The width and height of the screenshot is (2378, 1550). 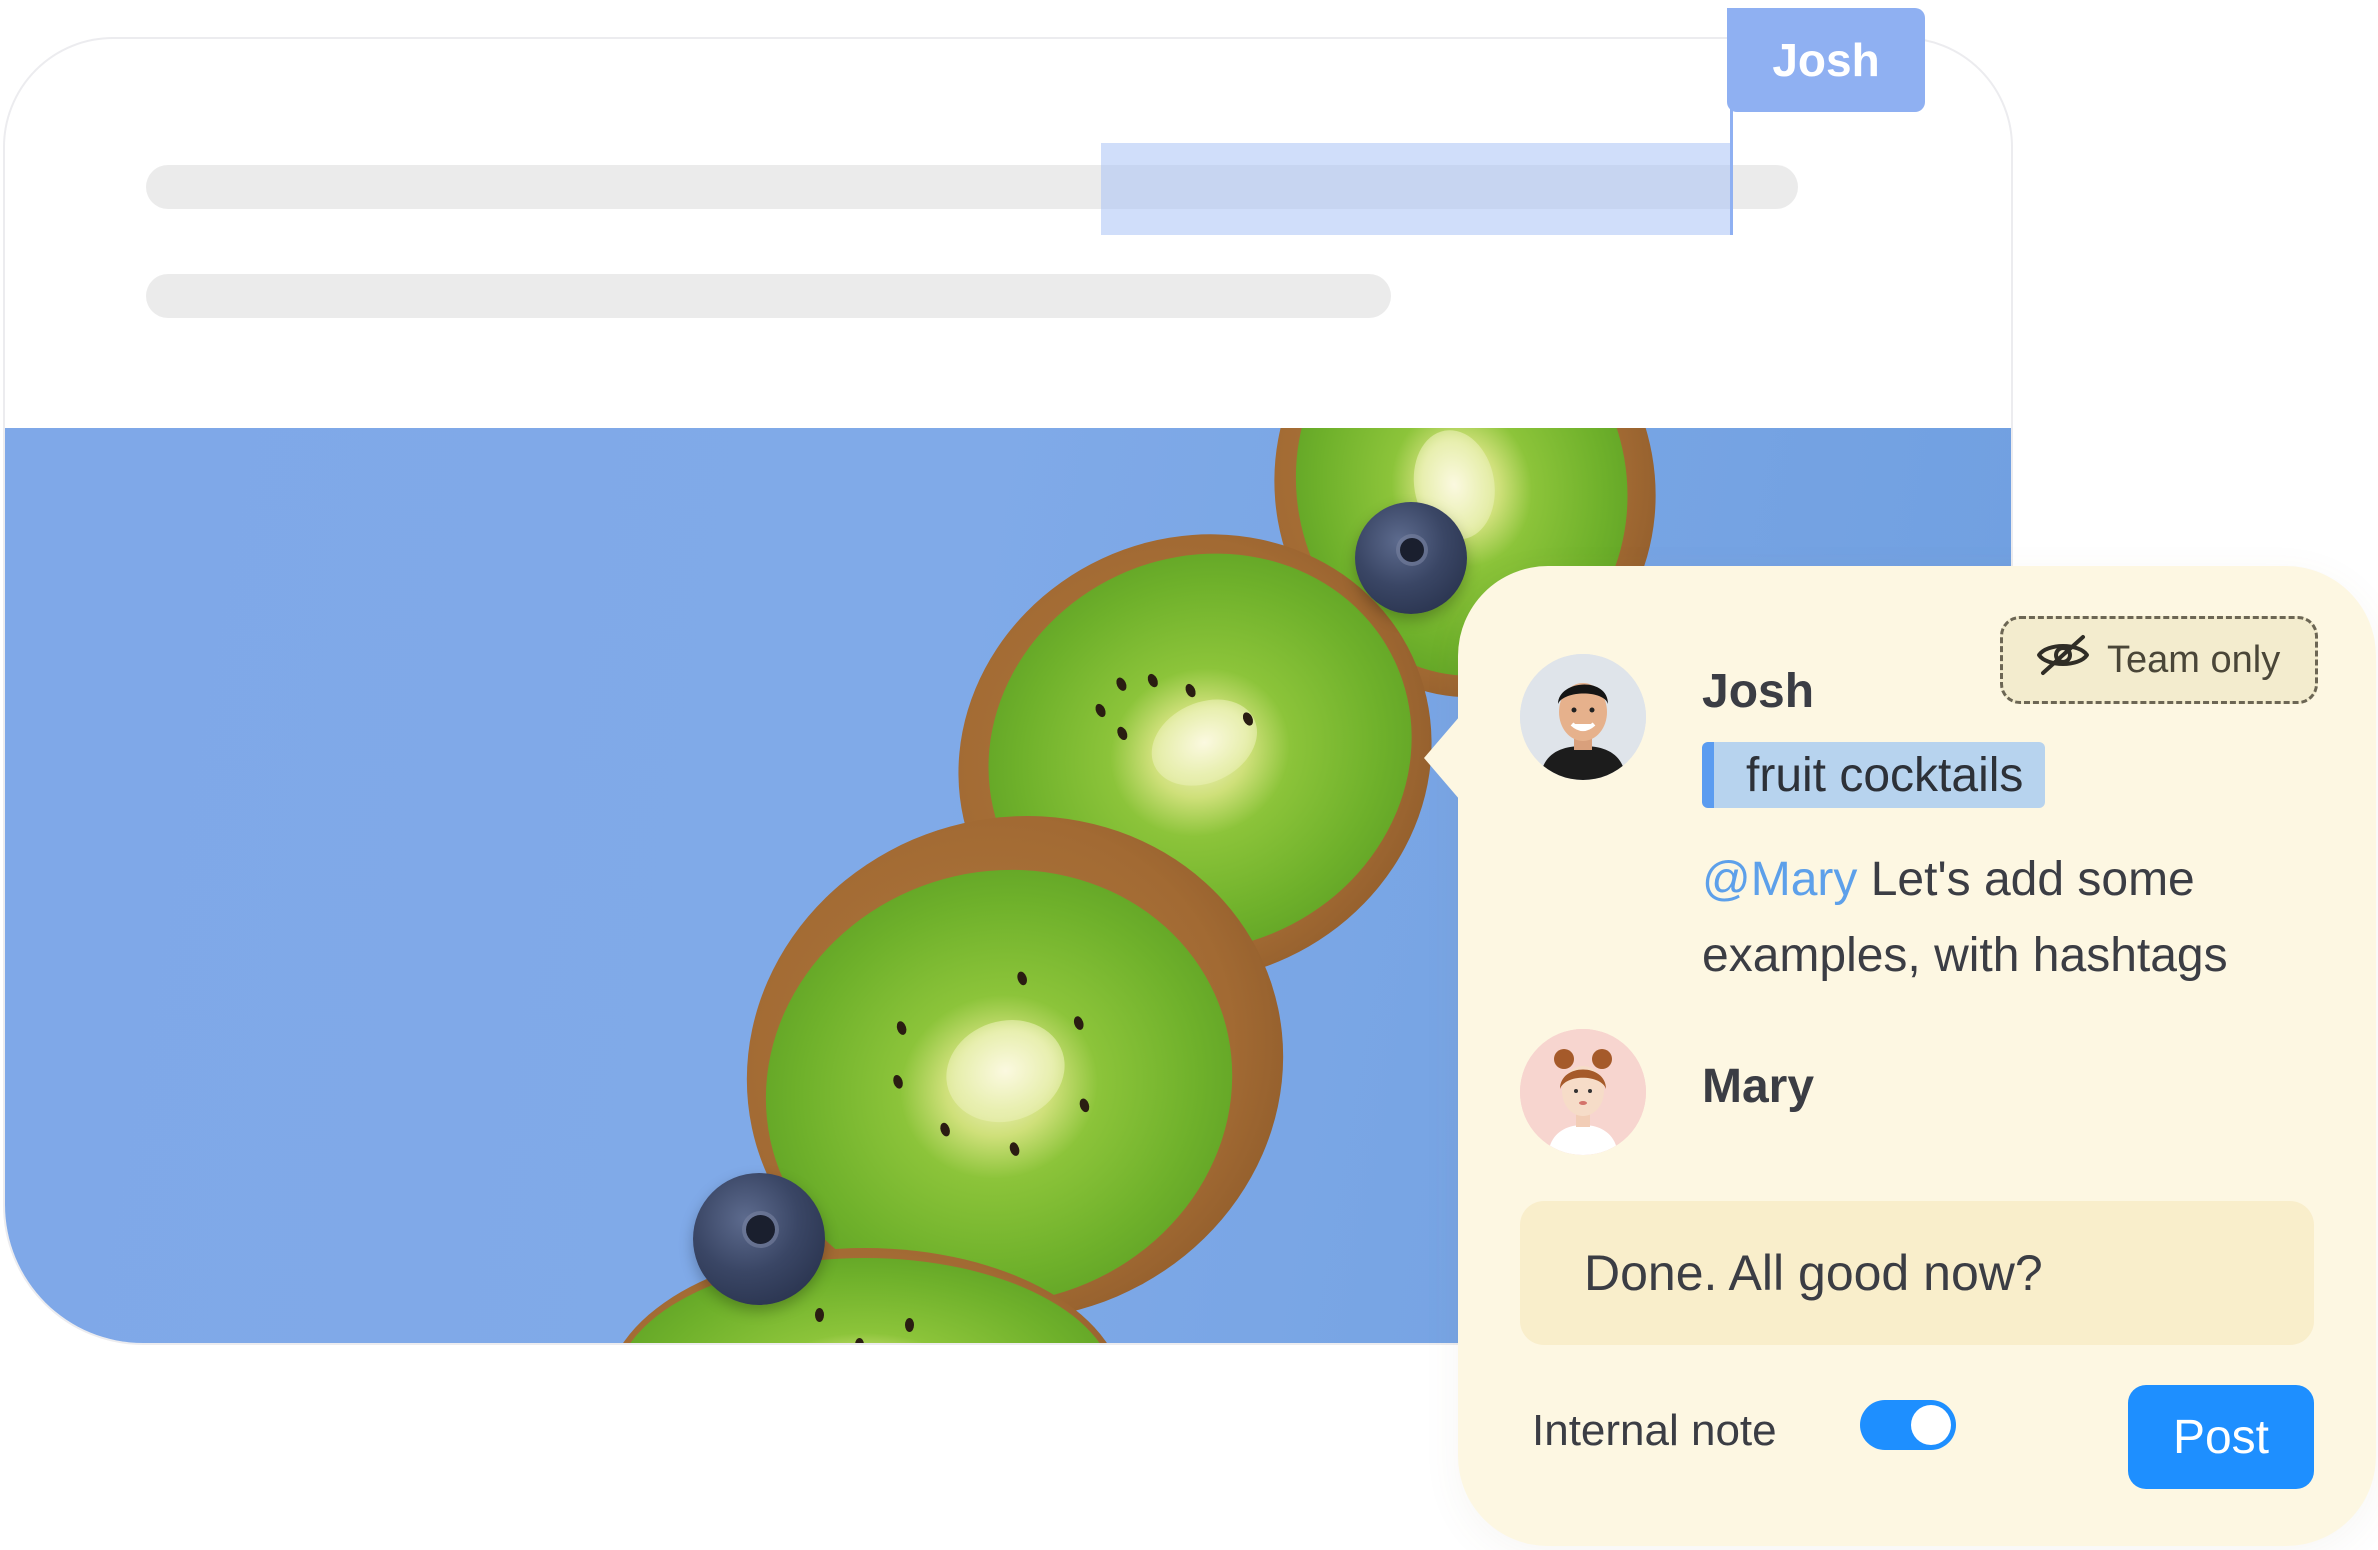 What do you see at coordinates (1583, 1092) in the screenshot?
I see `avatar-mary` at bounding box center [1583, 1092].